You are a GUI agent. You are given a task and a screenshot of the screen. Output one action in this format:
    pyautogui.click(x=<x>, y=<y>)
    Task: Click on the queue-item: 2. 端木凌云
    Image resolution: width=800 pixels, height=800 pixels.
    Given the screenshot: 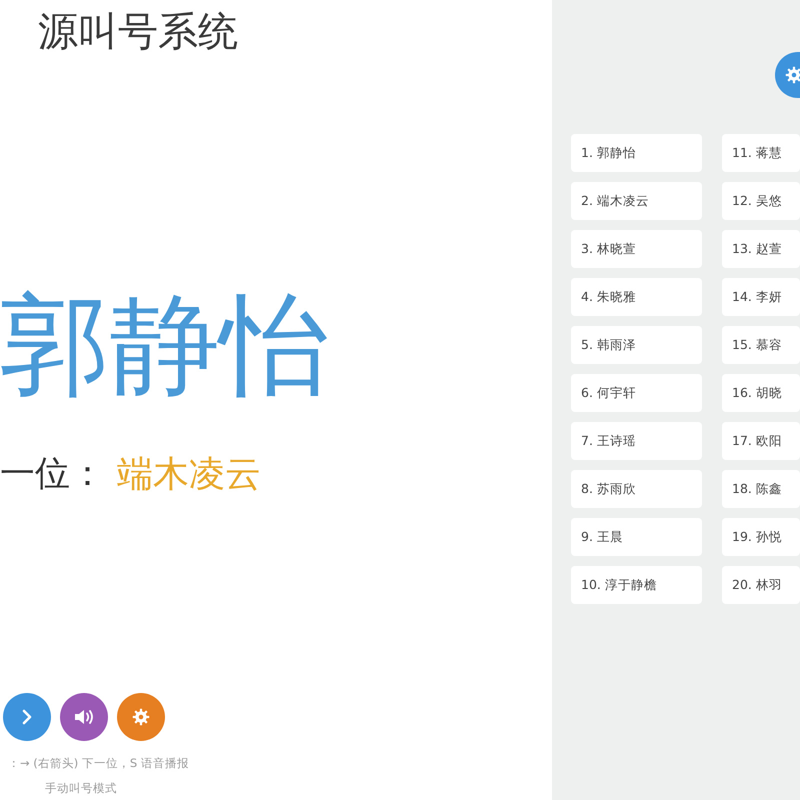 What is the action you would take?
    pyautogui.click(x=636, y=201)
    